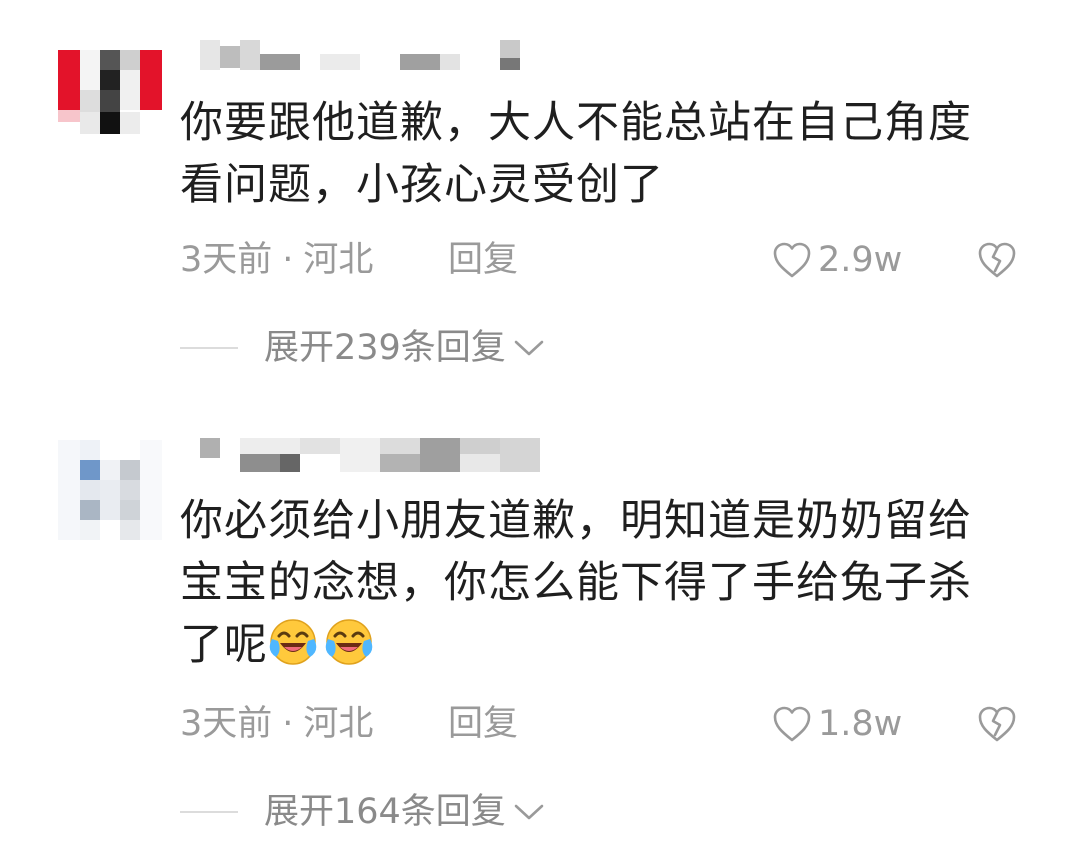  I want to click on like-button: 2.9w, so click(837, 260).